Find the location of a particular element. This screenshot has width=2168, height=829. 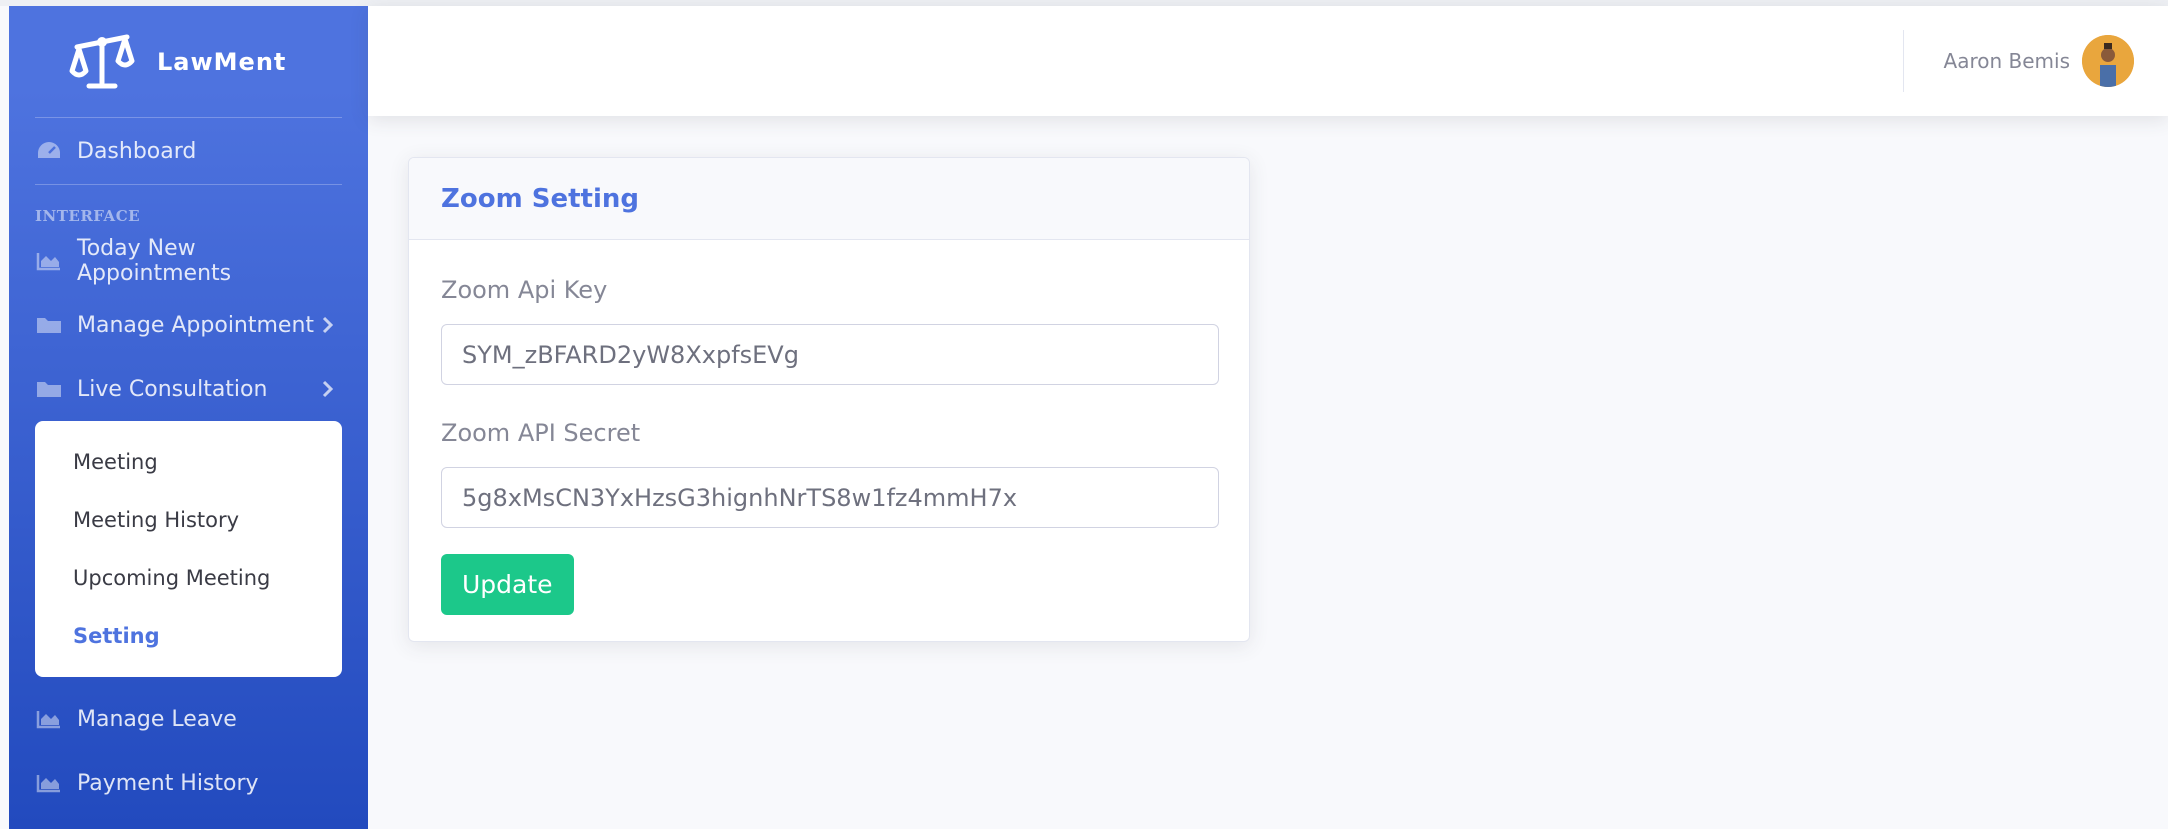

sidebar-item-label: Payment History is located at coordinates (168, 783).